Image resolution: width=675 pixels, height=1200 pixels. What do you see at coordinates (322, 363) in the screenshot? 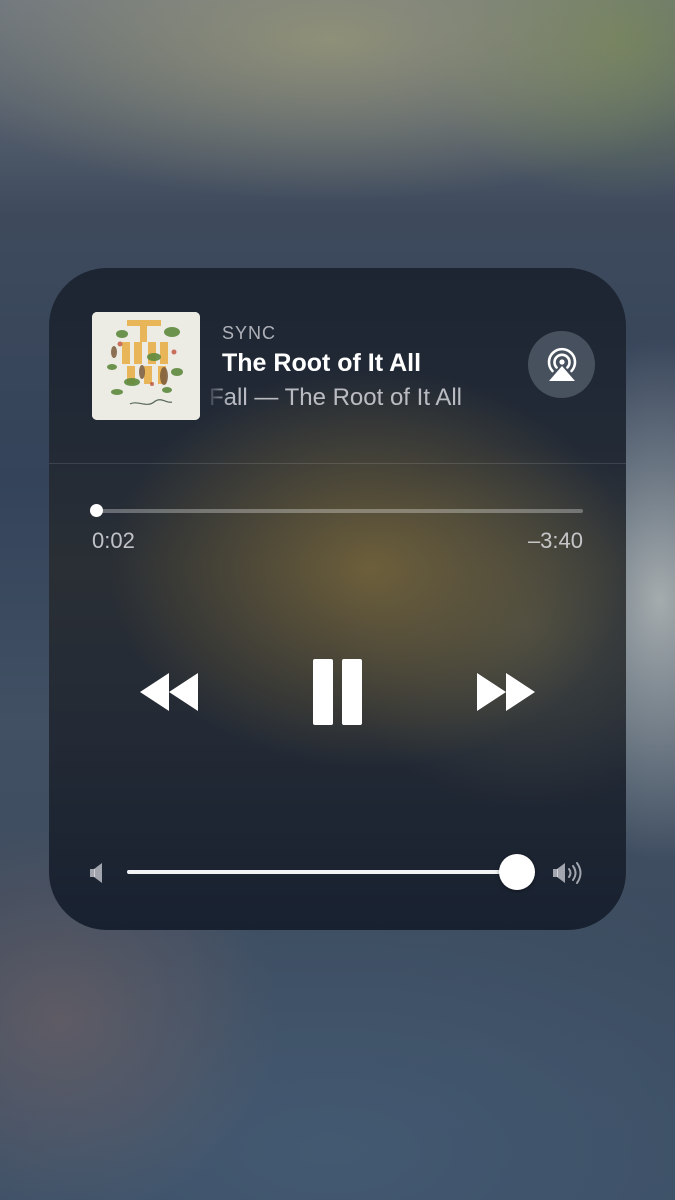
I see `track-title: The Root of It All` at bounding box center [322, 363].